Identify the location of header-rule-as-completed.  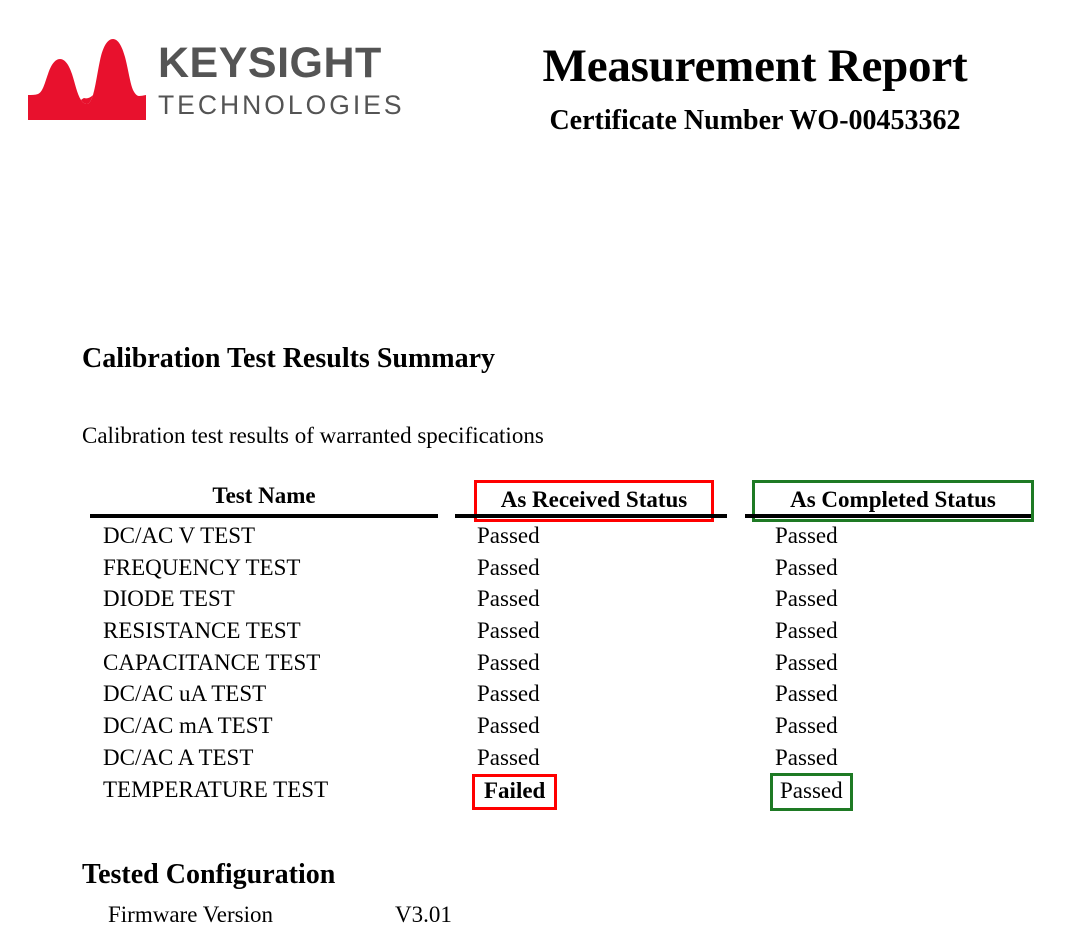
(888, 516).